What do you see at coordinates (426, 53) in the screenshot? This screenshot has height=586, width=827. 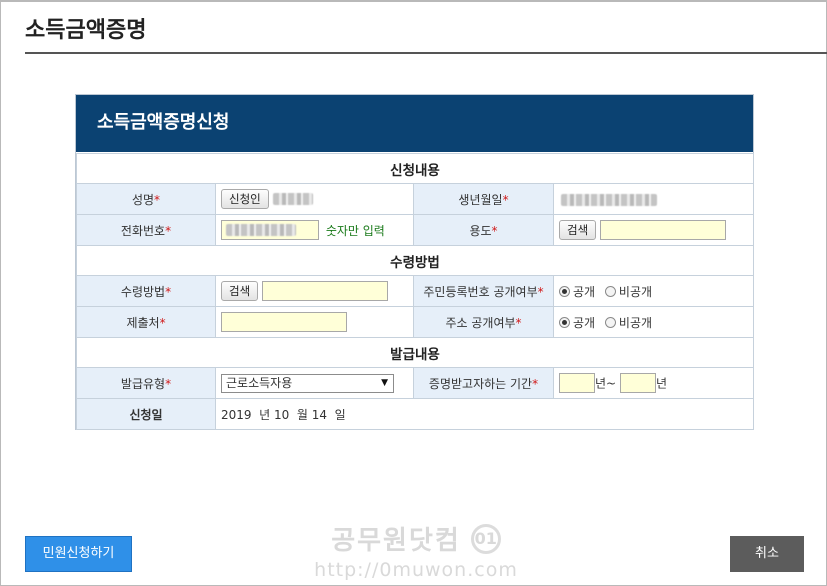 I see `title-divider` at bounding box center [426, 53].